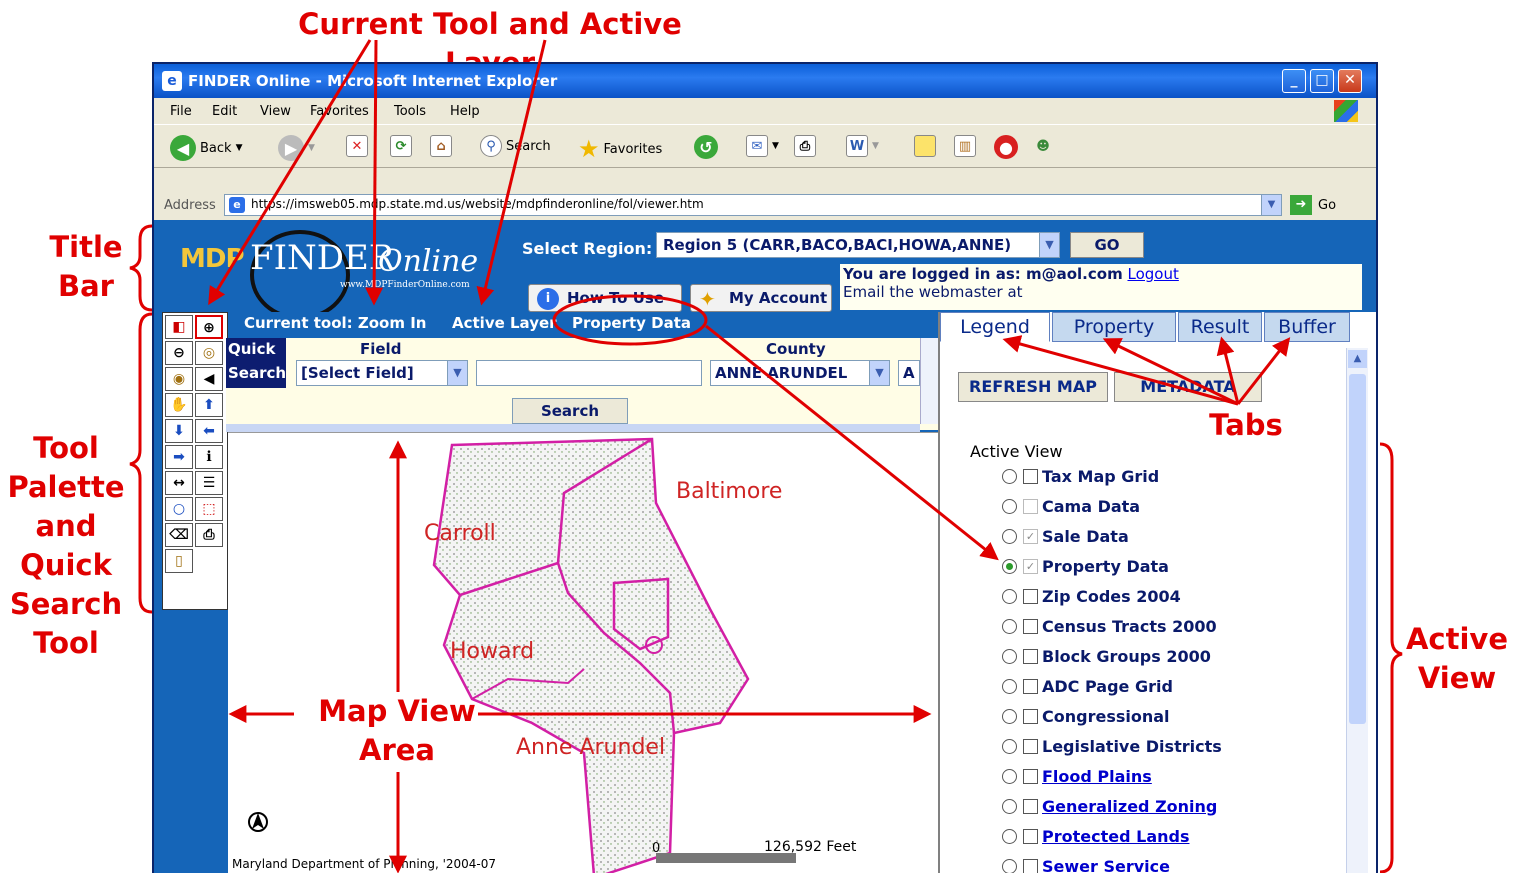  What do you see at coordinates (397, 750) in the screenshot?
I see `annotation-map-view-line2: Area` at bounding box center [397, 750].